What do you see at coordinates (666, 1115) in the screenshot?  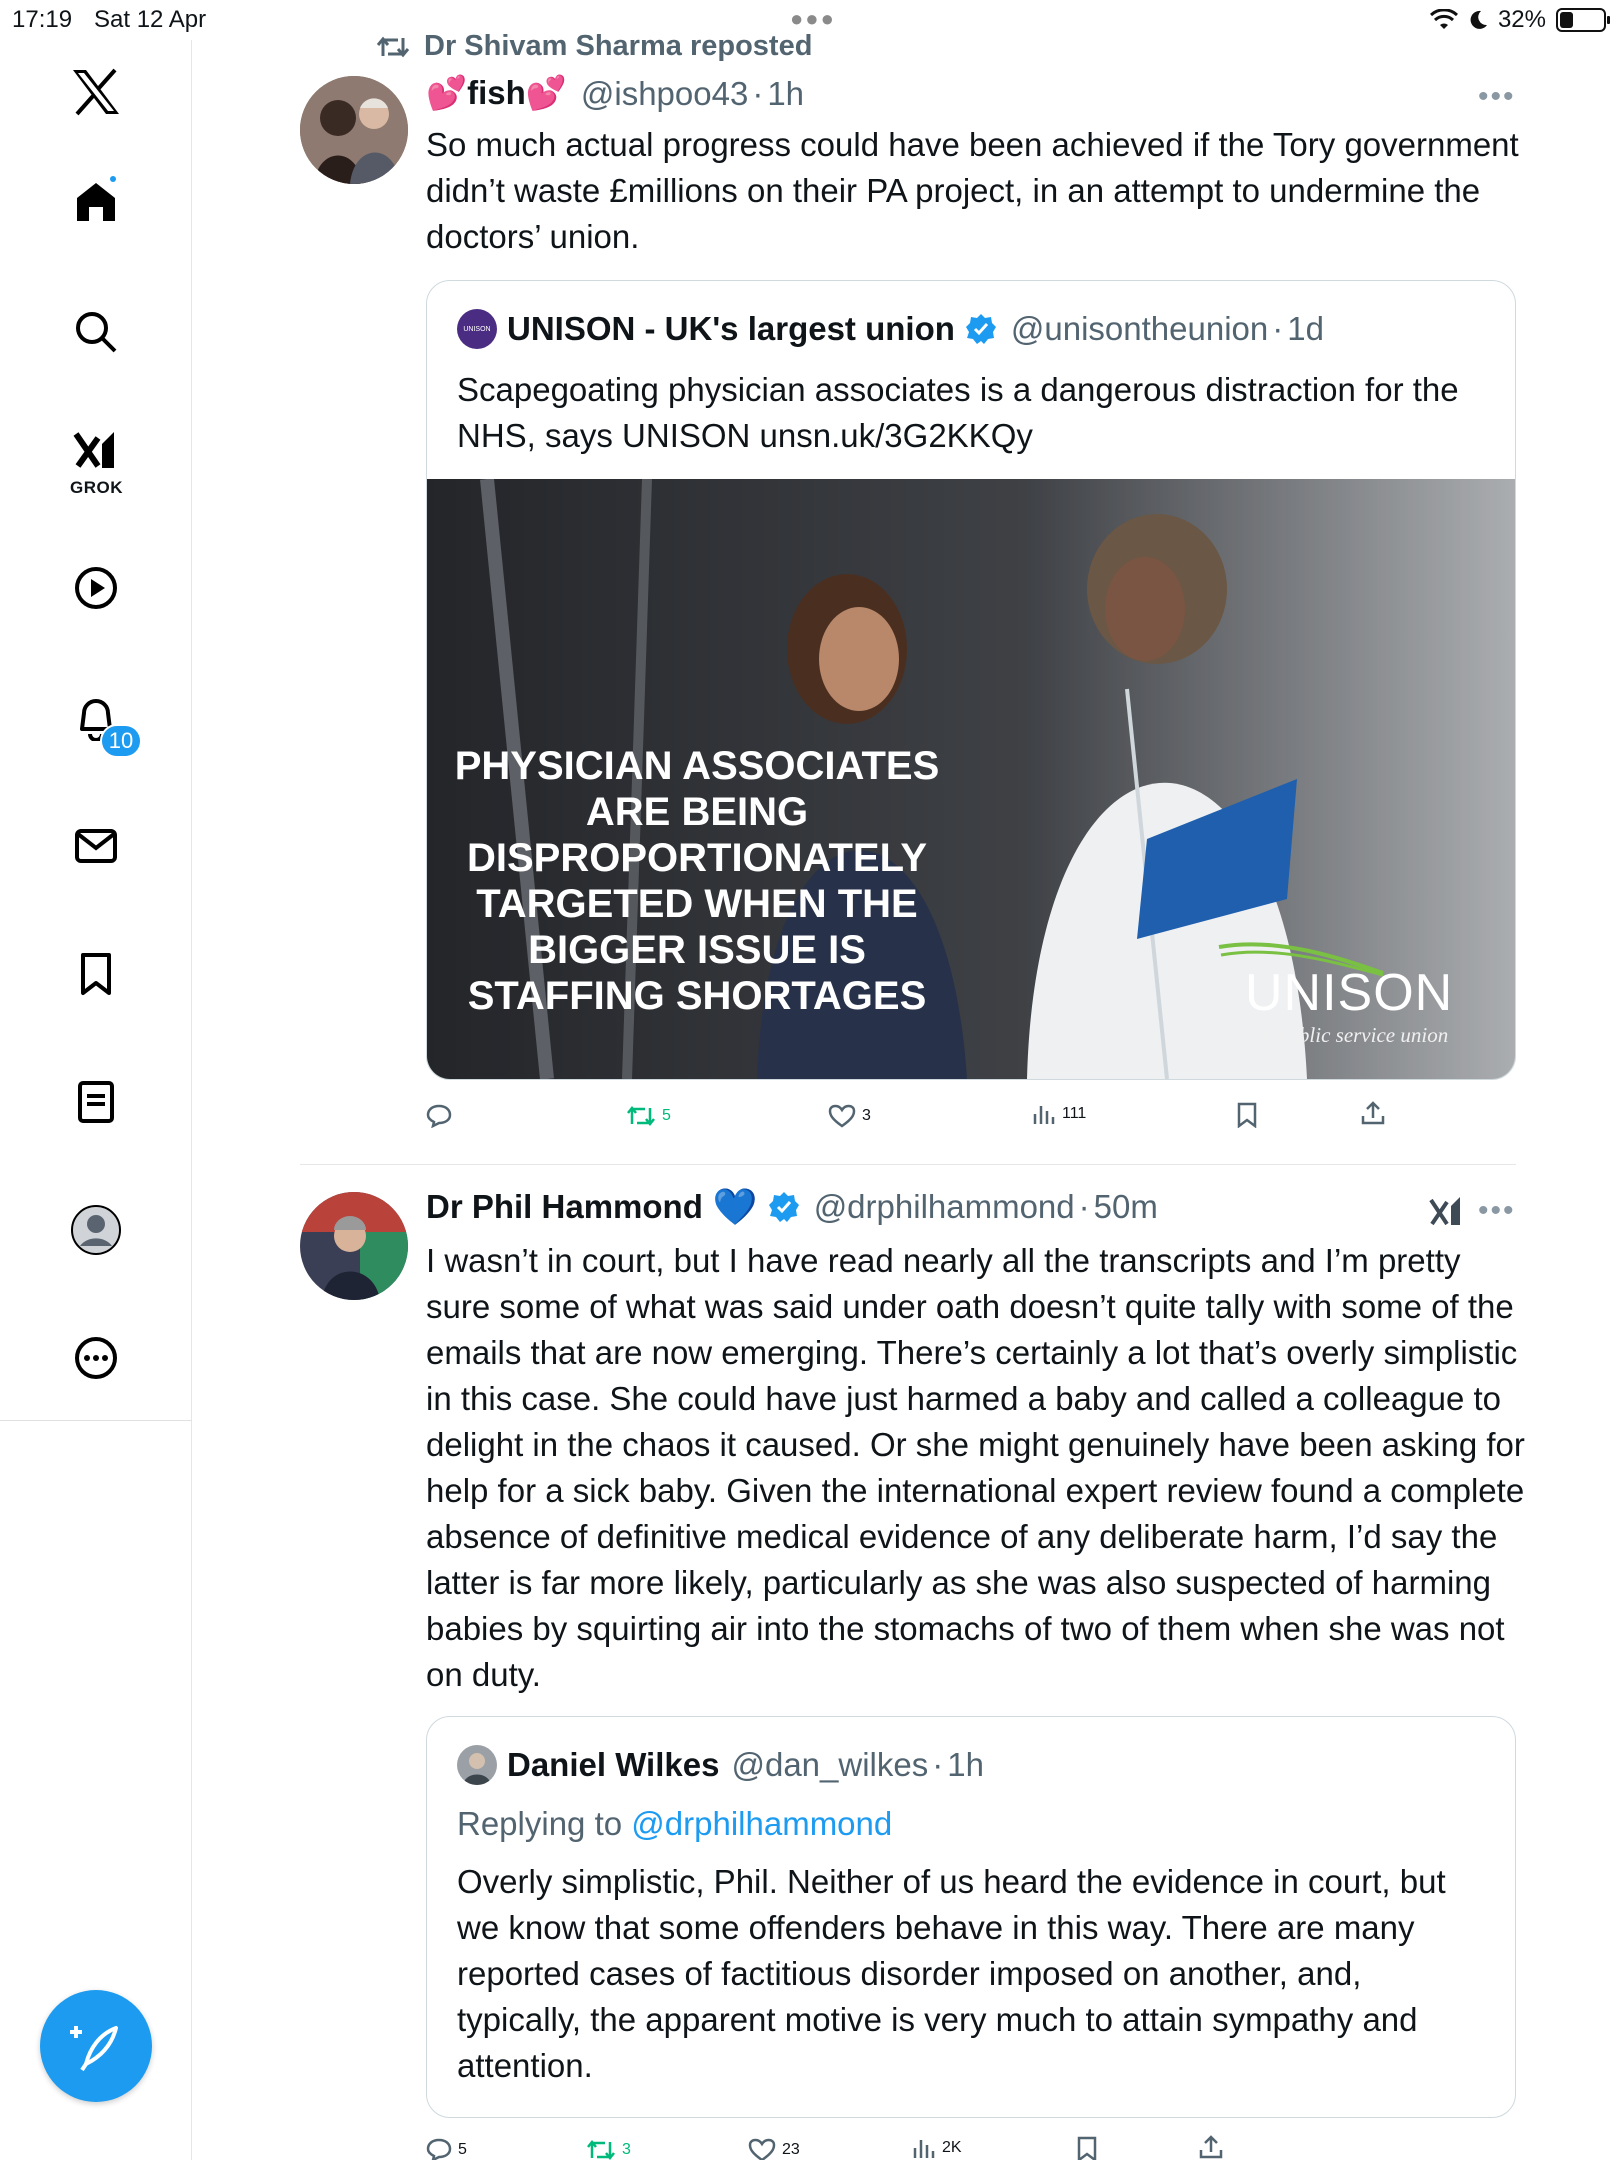 I see `repost-count: 5` at bounding box center [666, 1115].